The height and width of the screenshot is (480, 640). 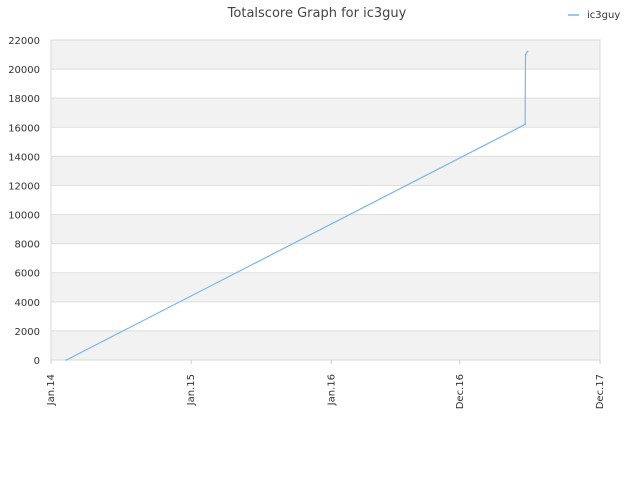 I want to click on y-tick-label: 8000, so click(x=27, y=245).